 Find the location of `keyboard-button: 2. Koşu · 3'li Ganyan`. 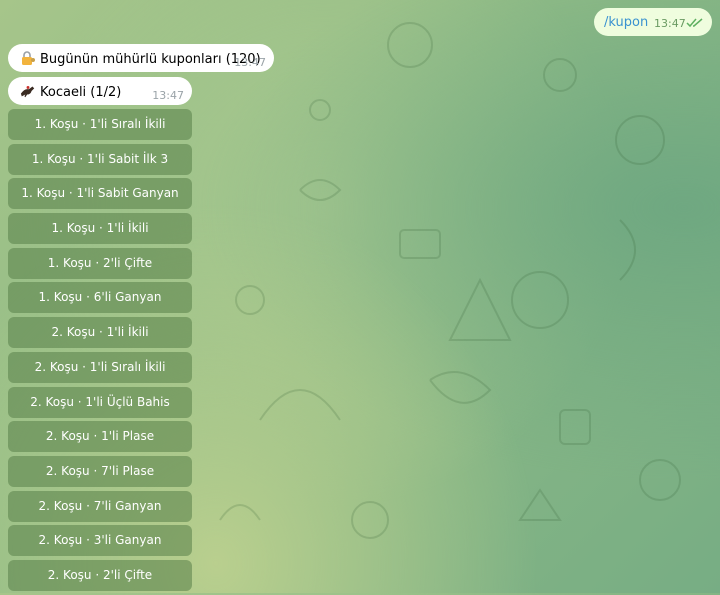

keyboard-button: 2. Koşu · 3'li Ganyan is located at coordinates (100, 541).